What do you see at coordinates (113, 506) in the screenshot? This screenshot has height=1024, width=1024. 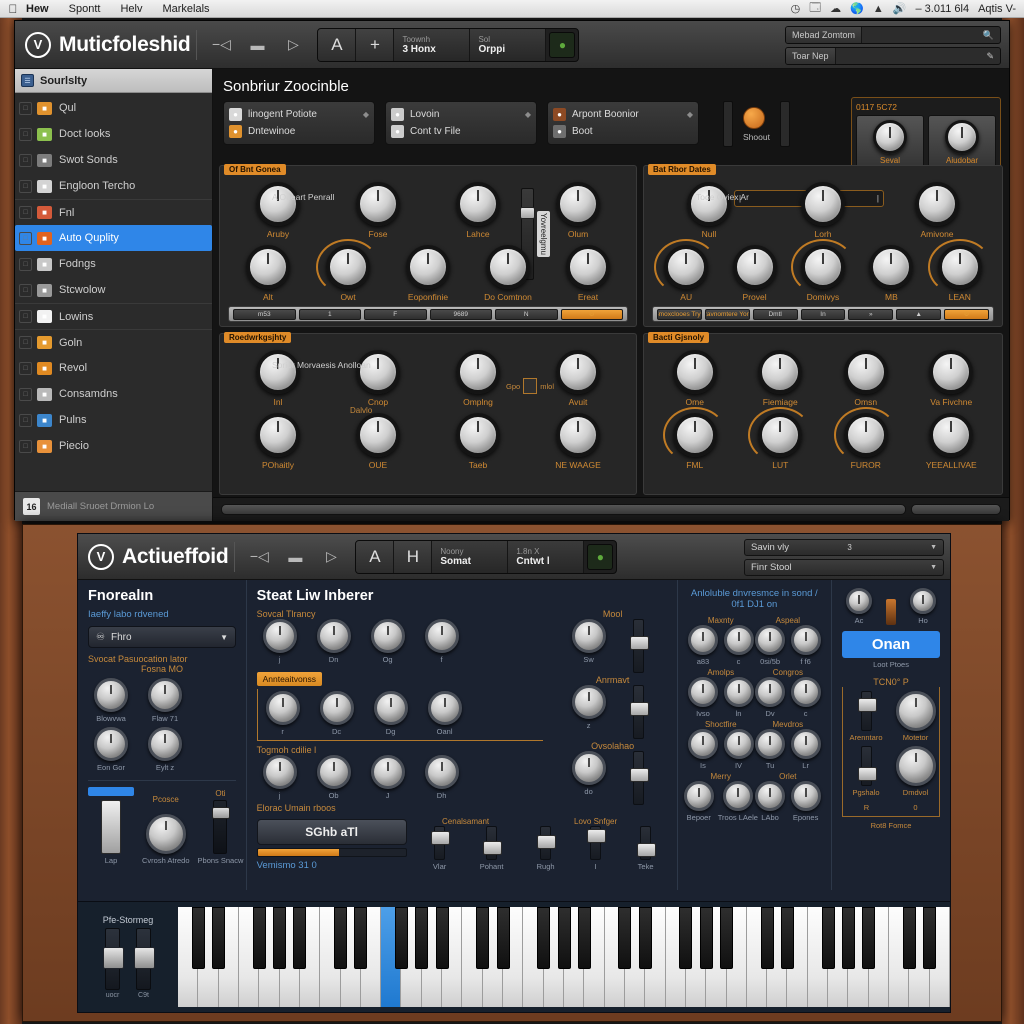 I see `sidebar-footer: 16 Mediall Sruoet Drmion Lo` at bounding box center [113, 506].